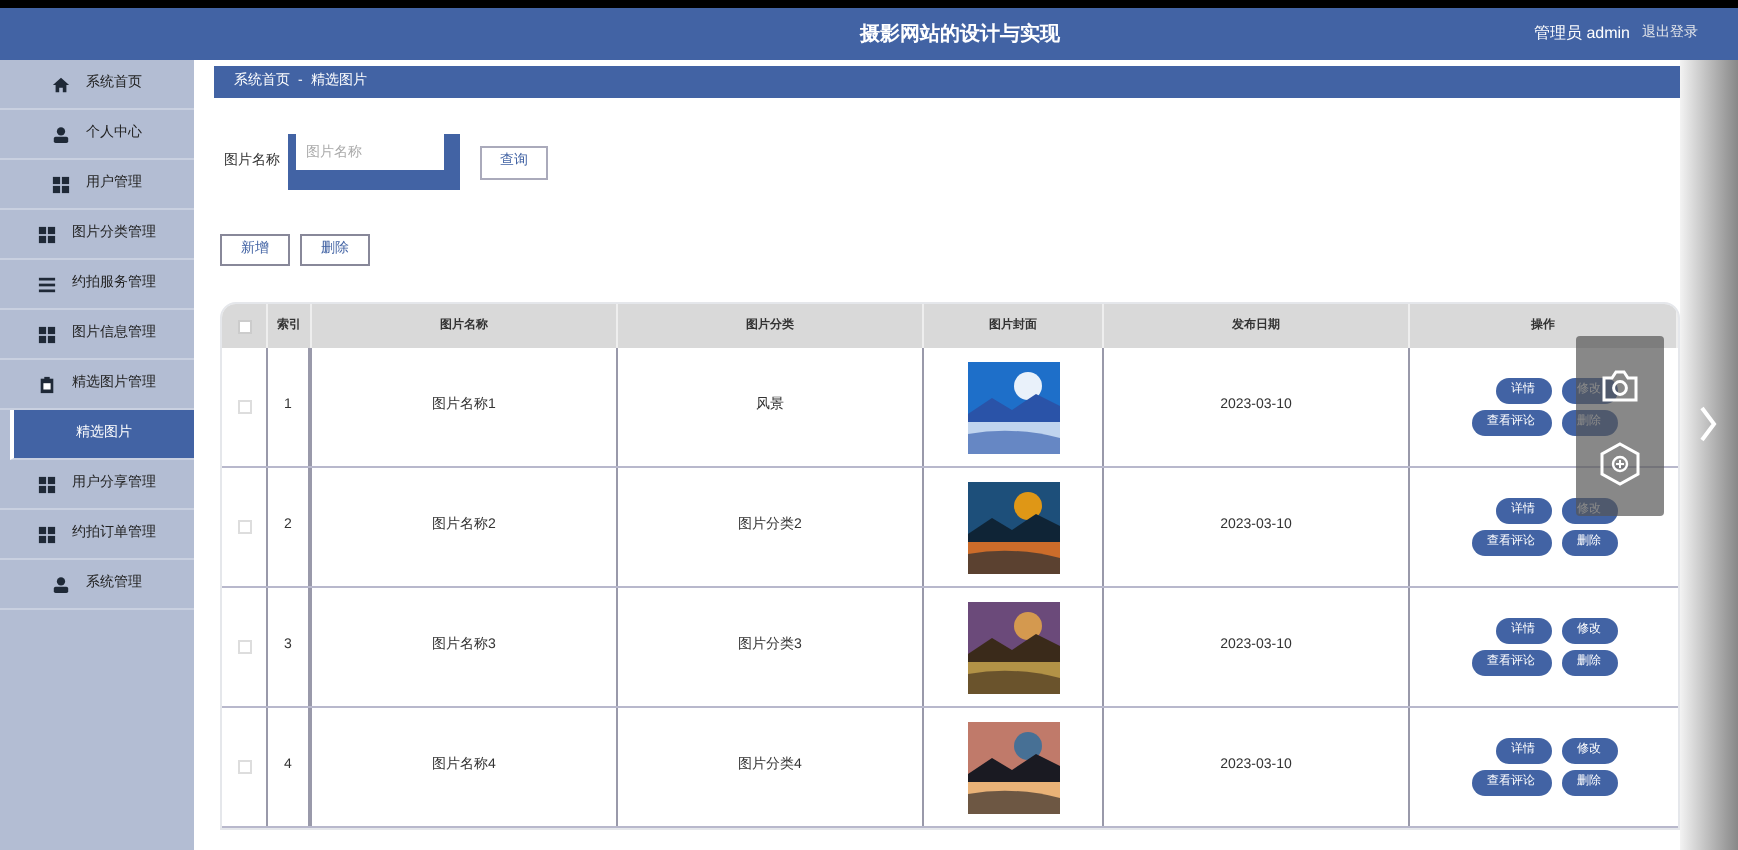 The width and height of the screenshot is (1738, 850). What do you see at coordinates (1620, 463) in the screenshot?
I see `hexagon-plus-icon` at bounding box center [1620, 463].